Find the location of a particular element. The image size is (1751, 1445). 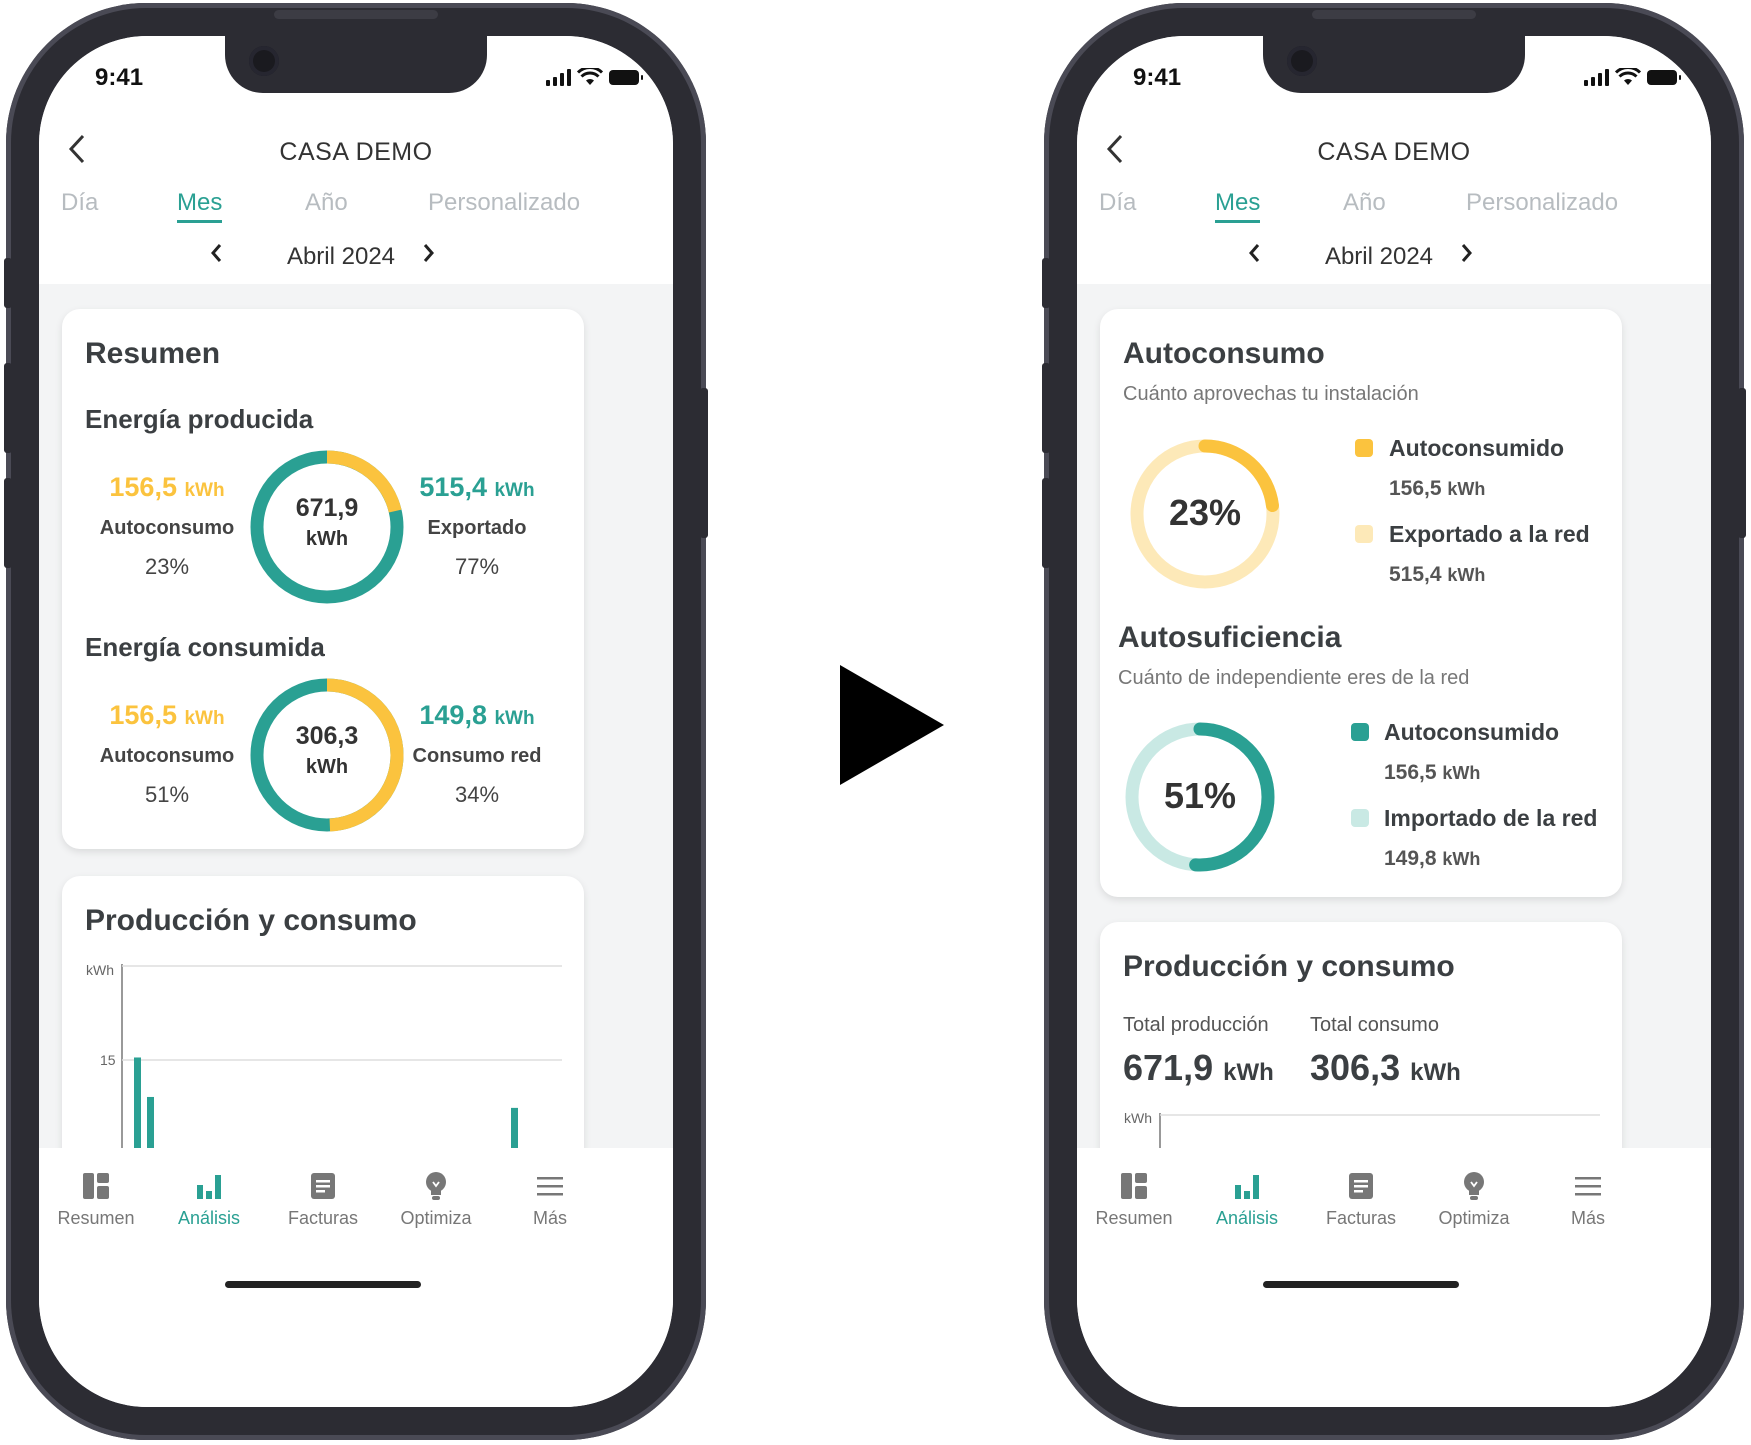

legend-swatch-light-yellow is located at coordinates (1364, 534).